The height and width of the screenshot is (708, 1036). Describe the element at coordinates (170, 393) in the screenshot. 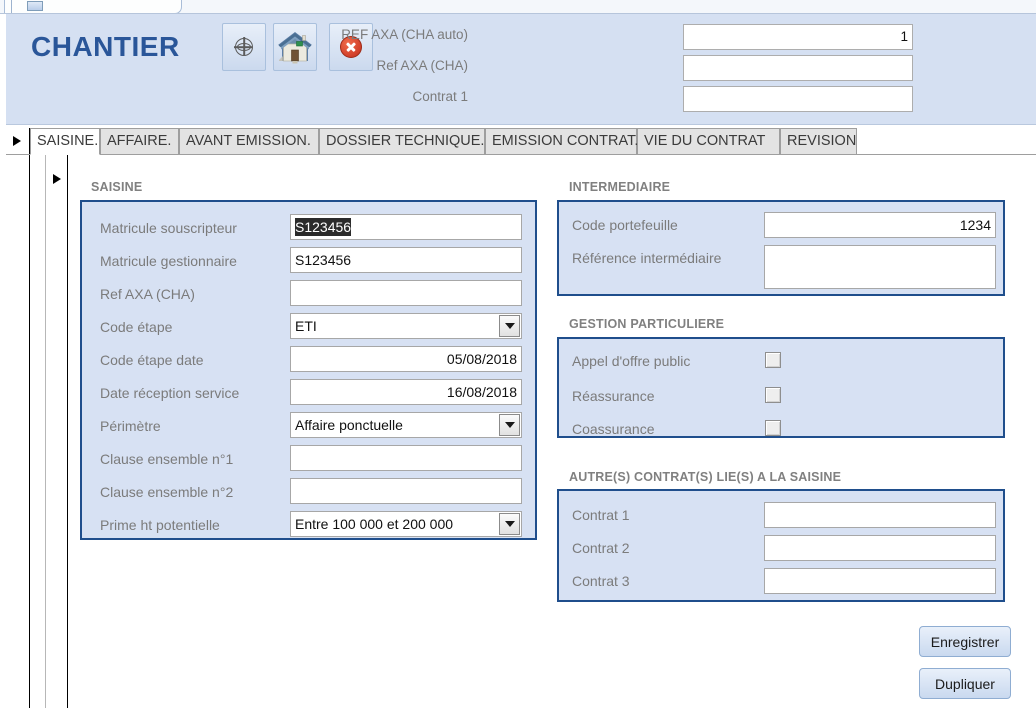

I see `label-date-reception-service: Date réception service` at that location.